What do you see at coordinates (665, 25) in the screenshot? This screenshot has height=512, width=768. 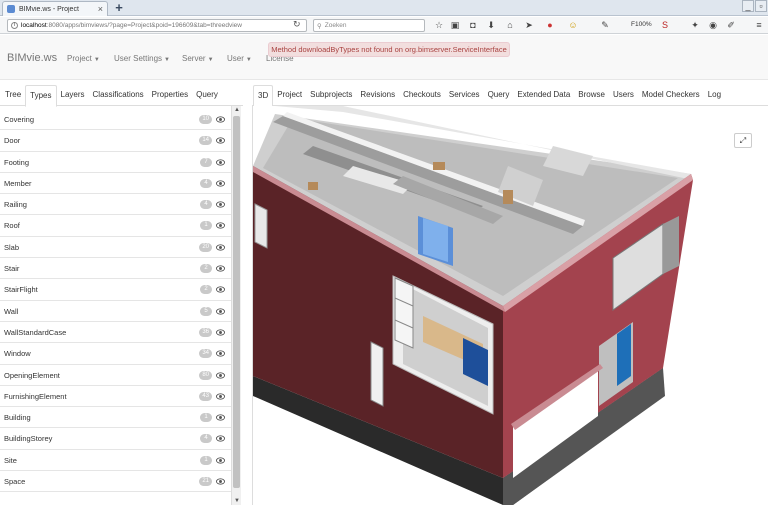 I see `s-extension-icon: S` at bounding box center [665, 25].